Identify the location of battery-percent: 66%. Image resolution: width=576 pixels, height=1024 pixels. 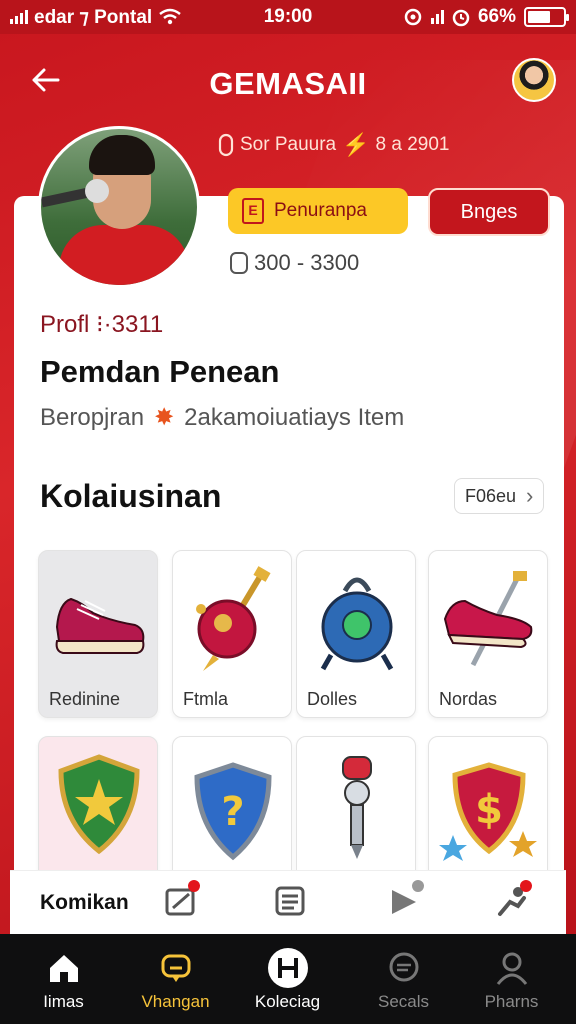
(496, 16).